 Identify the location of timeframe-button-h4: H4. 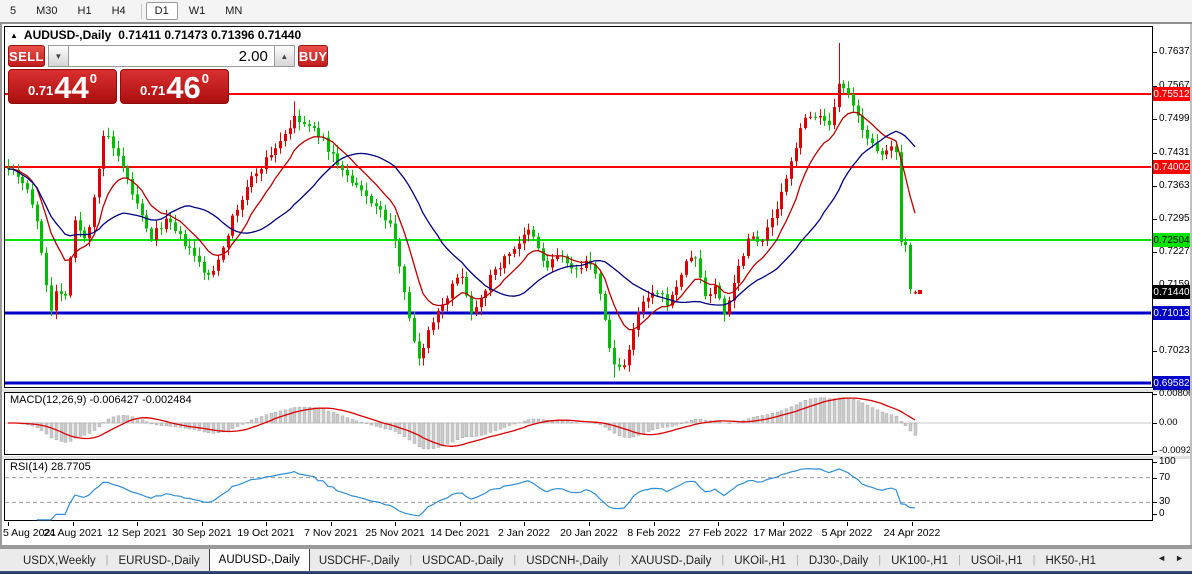
(119, 11).